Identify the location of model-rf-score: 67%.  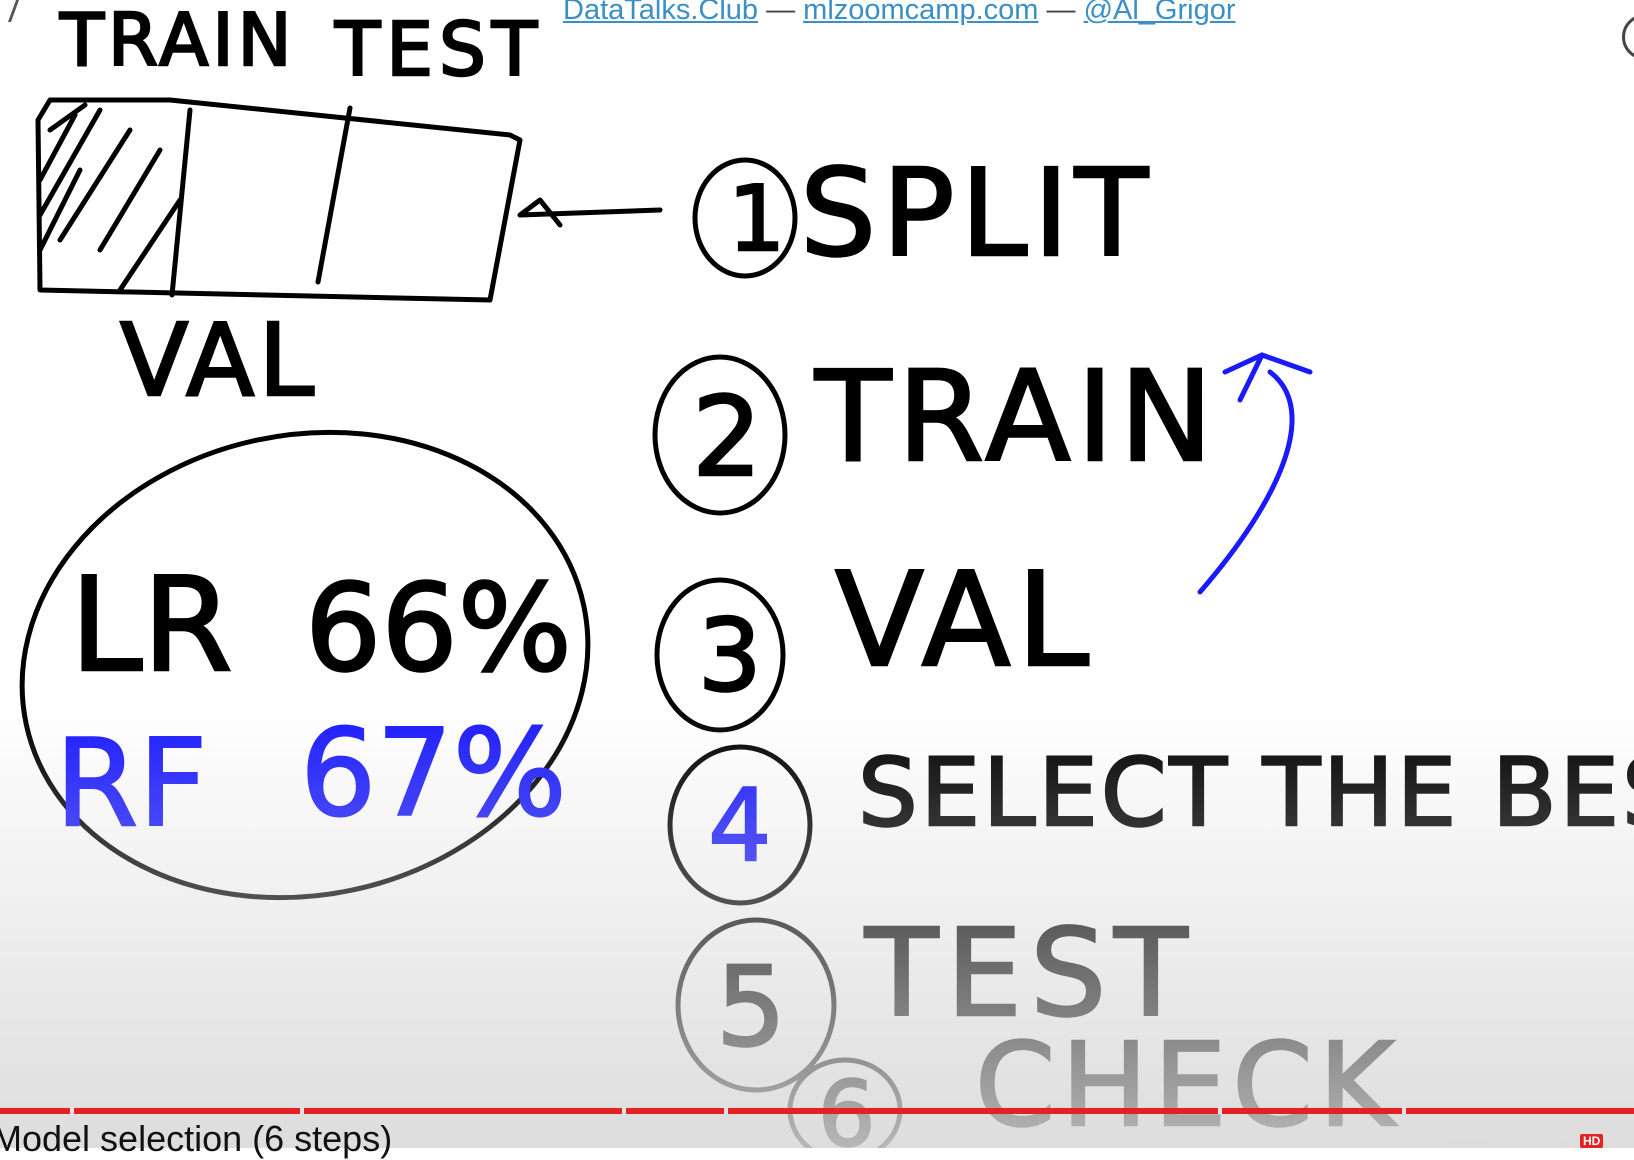
(433, 774).